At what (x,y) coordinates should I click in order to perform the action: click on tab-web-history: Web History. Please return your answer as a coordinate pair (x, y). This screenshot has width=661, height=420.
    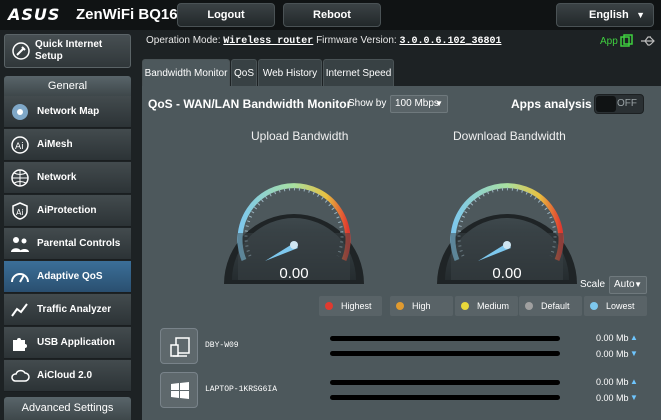
    Looking at the image, I should click on (290, 72).